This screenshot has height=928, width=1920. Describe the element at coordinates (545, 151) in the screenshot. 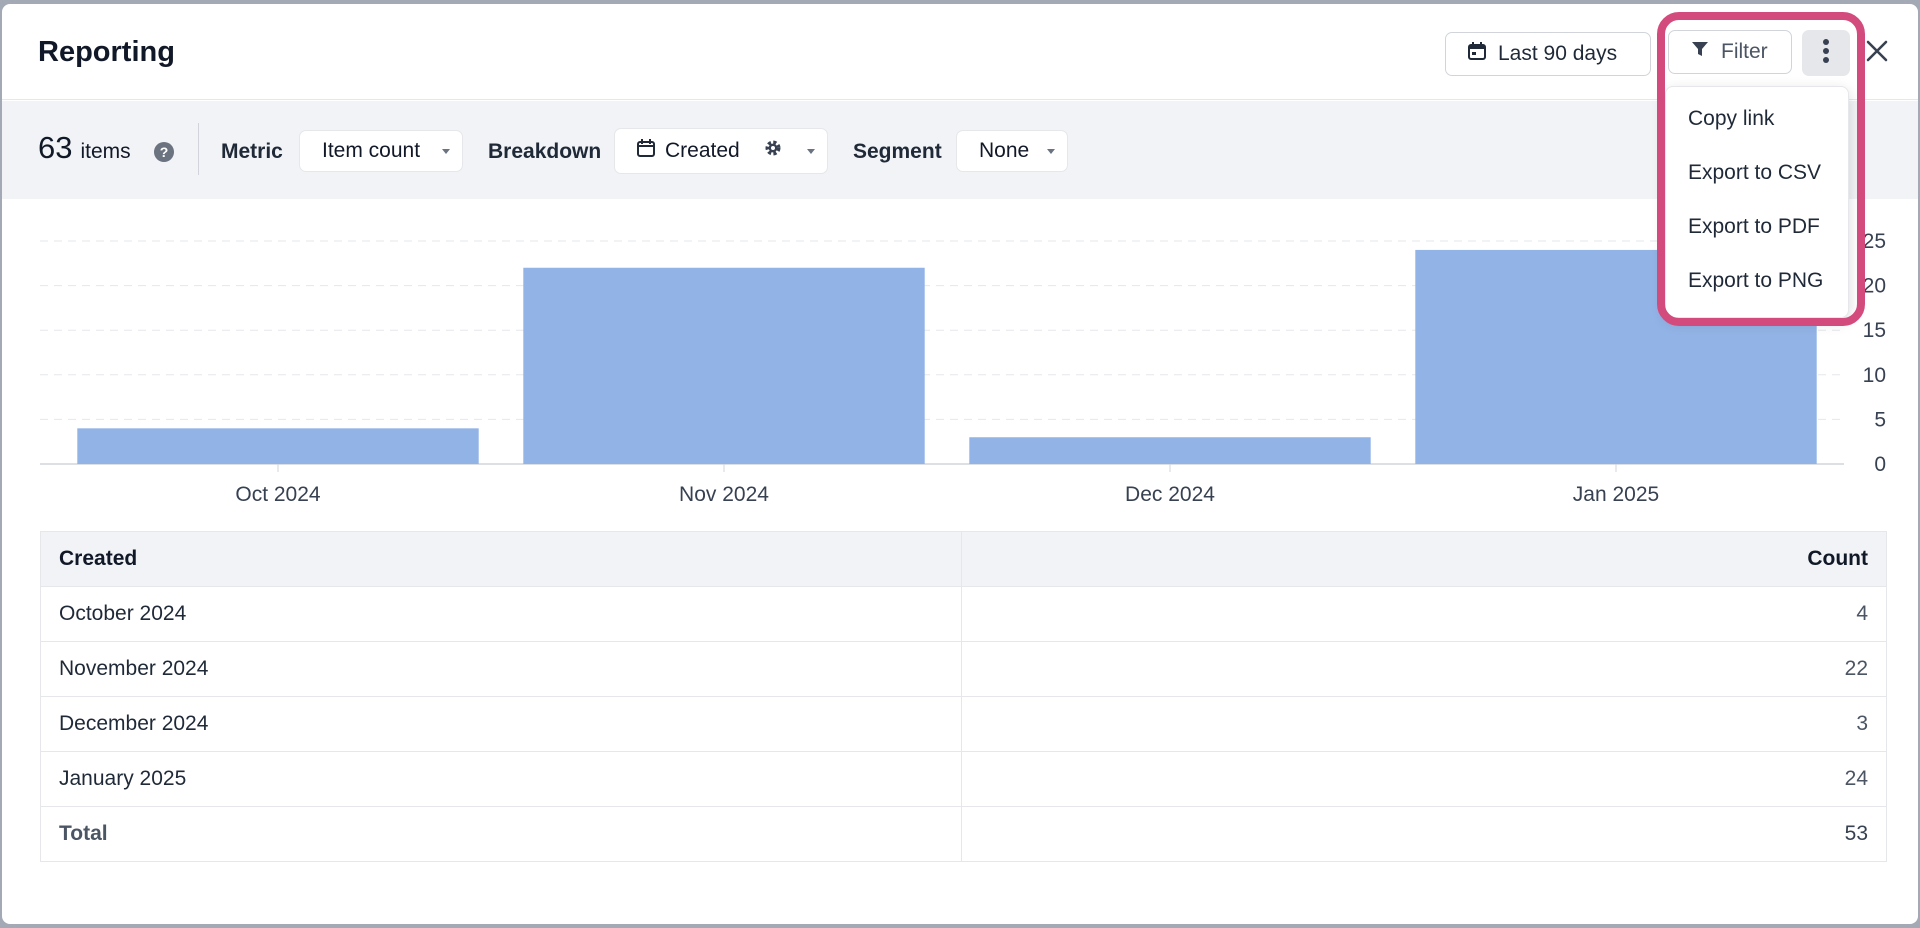

I see `breakdown-label: Breakdown` at that location.